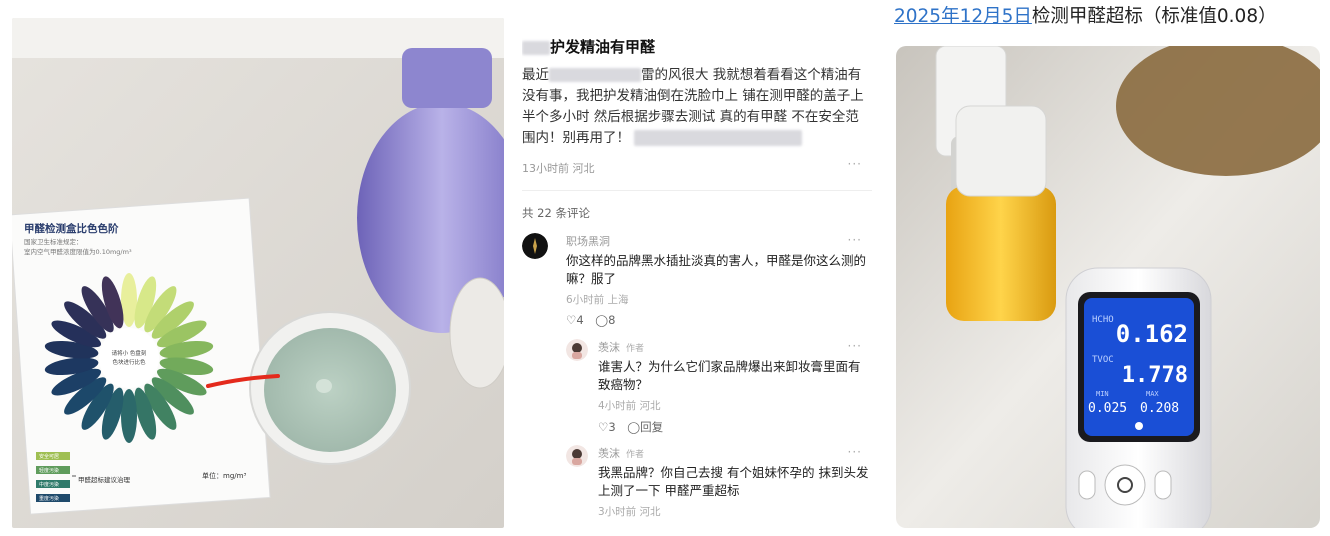 This screenshot has width=1330, height=536. What do you see at coordinates (597, 300) in the screenshot?
I see `comment-meta: 6小时前 上海` at bounding box center [597, 300].